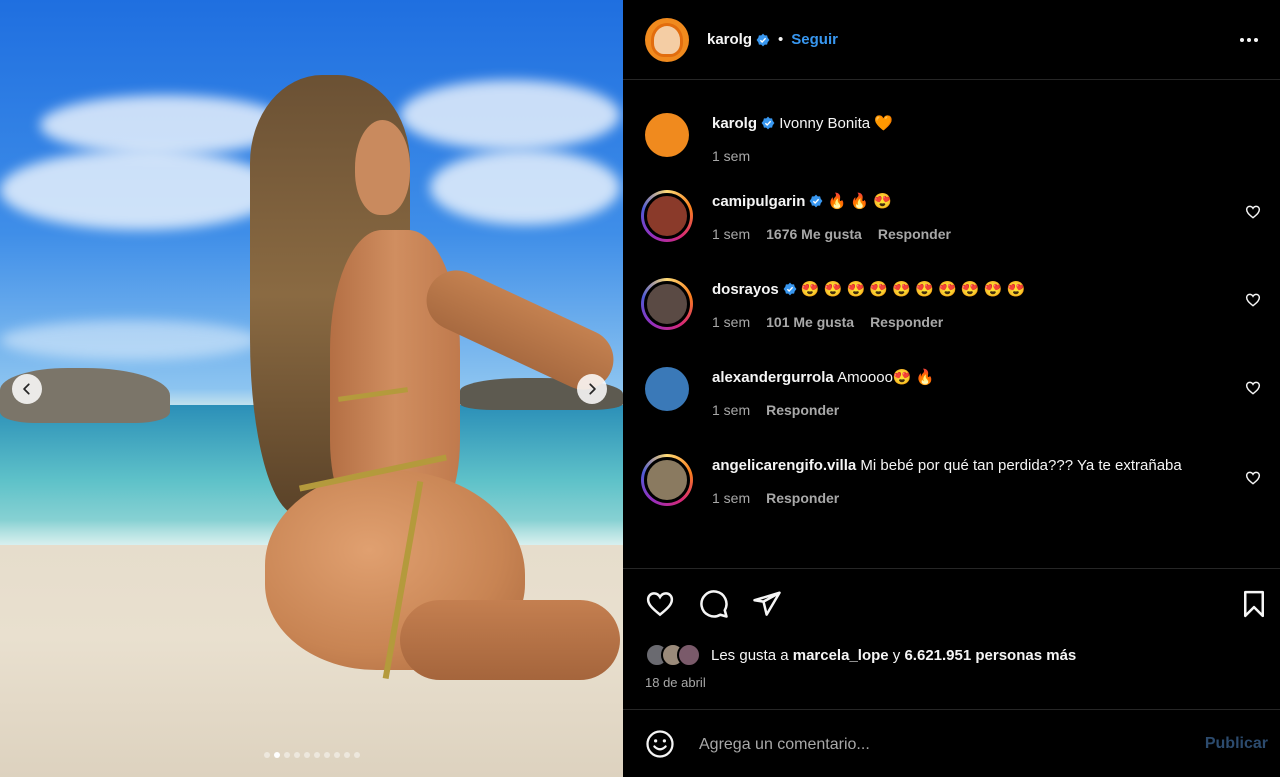  I want to click on comment-text: 😍 😍 😍 😍 😍 😍 😍 😍 😍 😍, so click(913, 289).